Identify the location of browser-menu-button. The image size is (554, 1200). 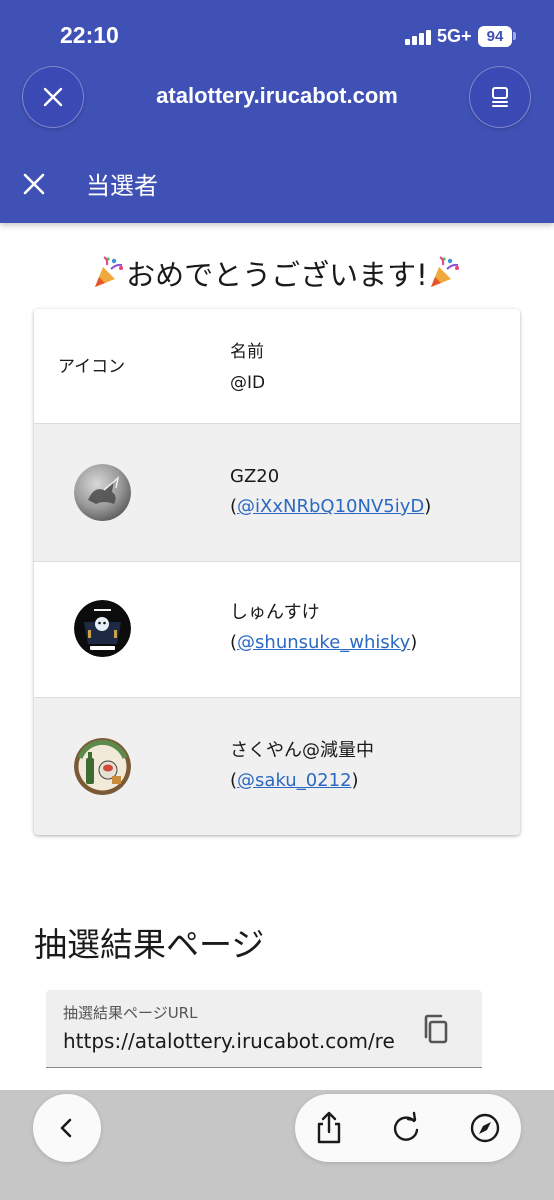
(500, 97).